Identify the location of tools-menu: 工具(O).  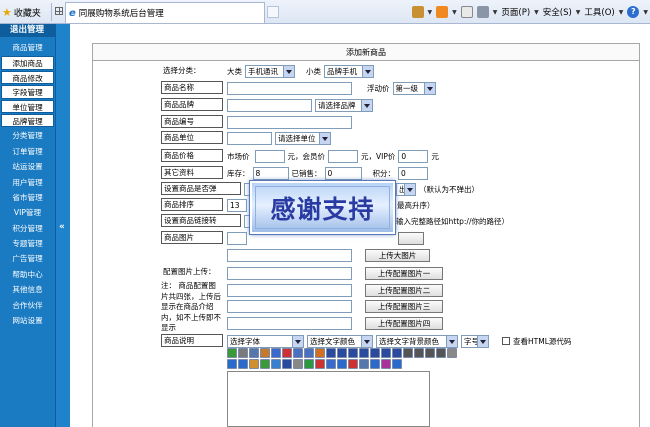
(599, 12).